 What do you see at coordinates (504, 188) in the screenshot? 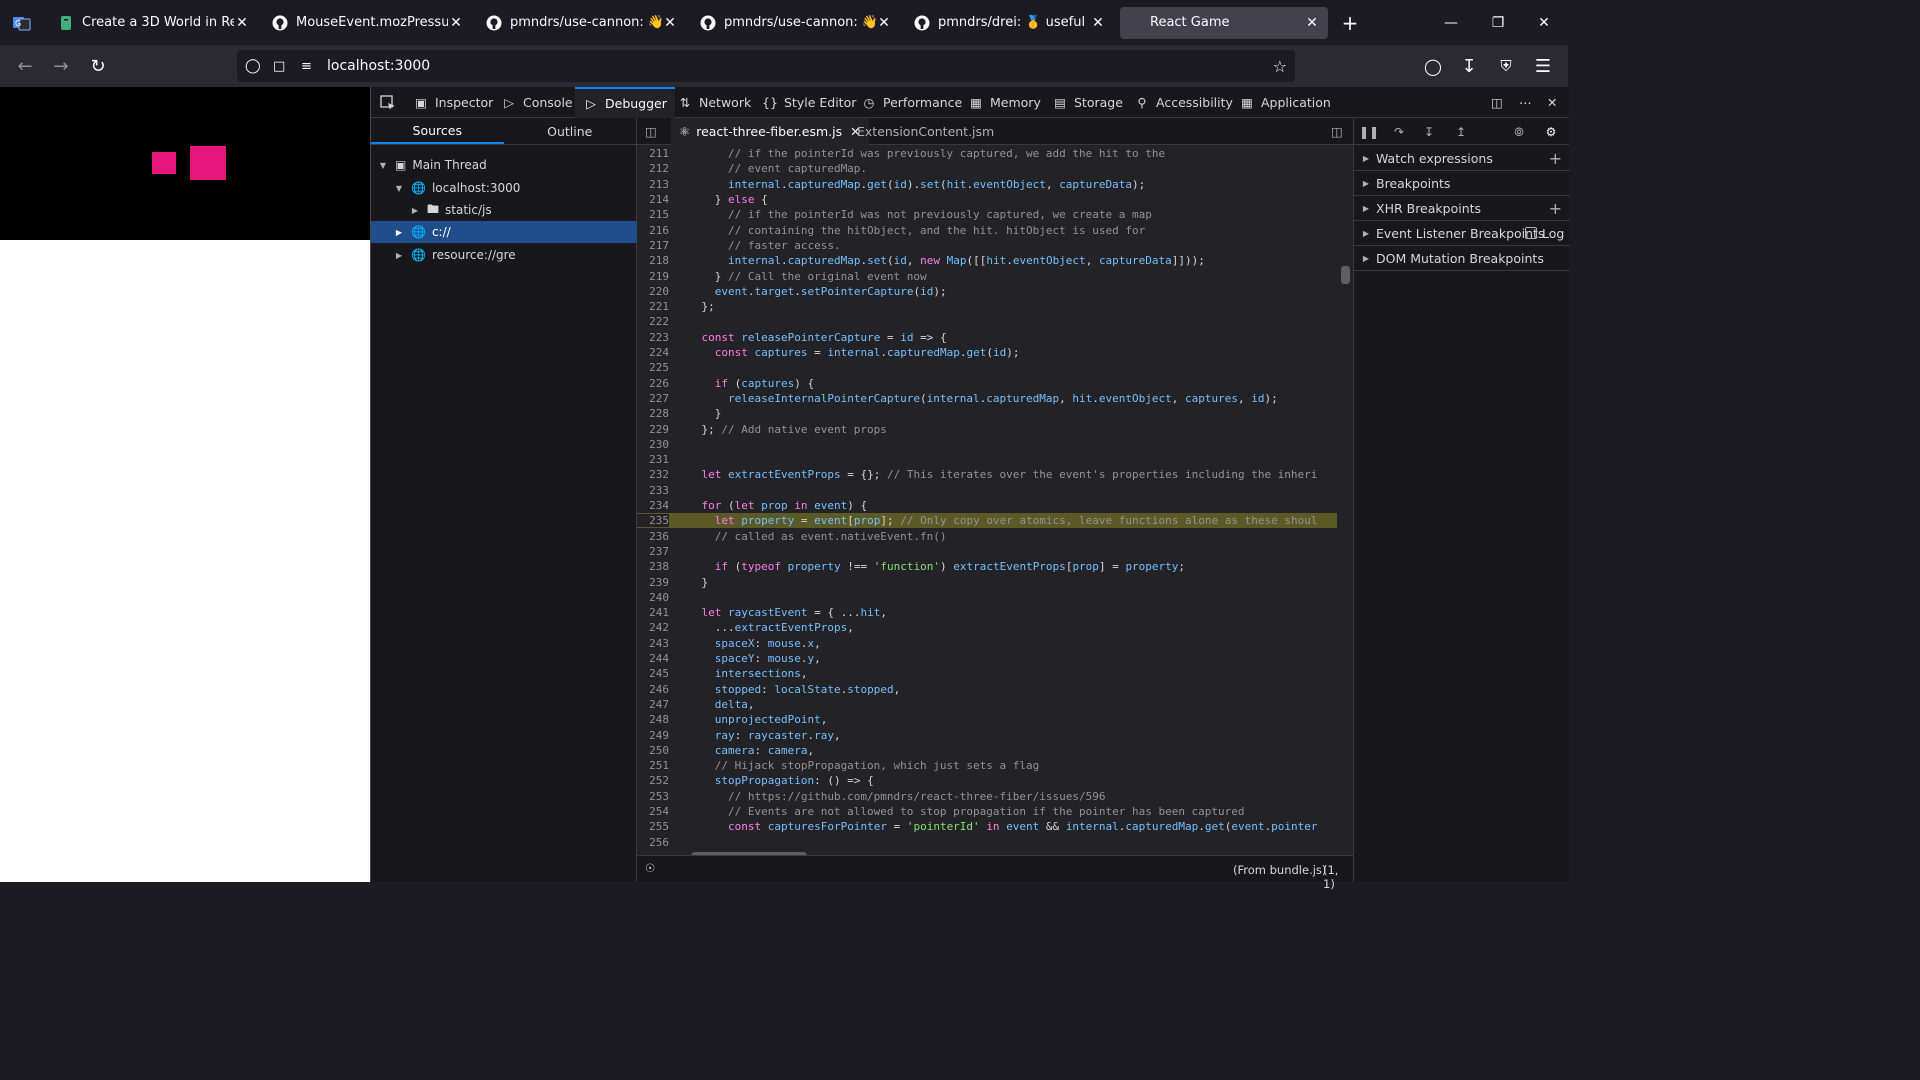
I see `tree-item-localhost: ▼ 🌐 localhost:3000` at bounding box center [504, 188].